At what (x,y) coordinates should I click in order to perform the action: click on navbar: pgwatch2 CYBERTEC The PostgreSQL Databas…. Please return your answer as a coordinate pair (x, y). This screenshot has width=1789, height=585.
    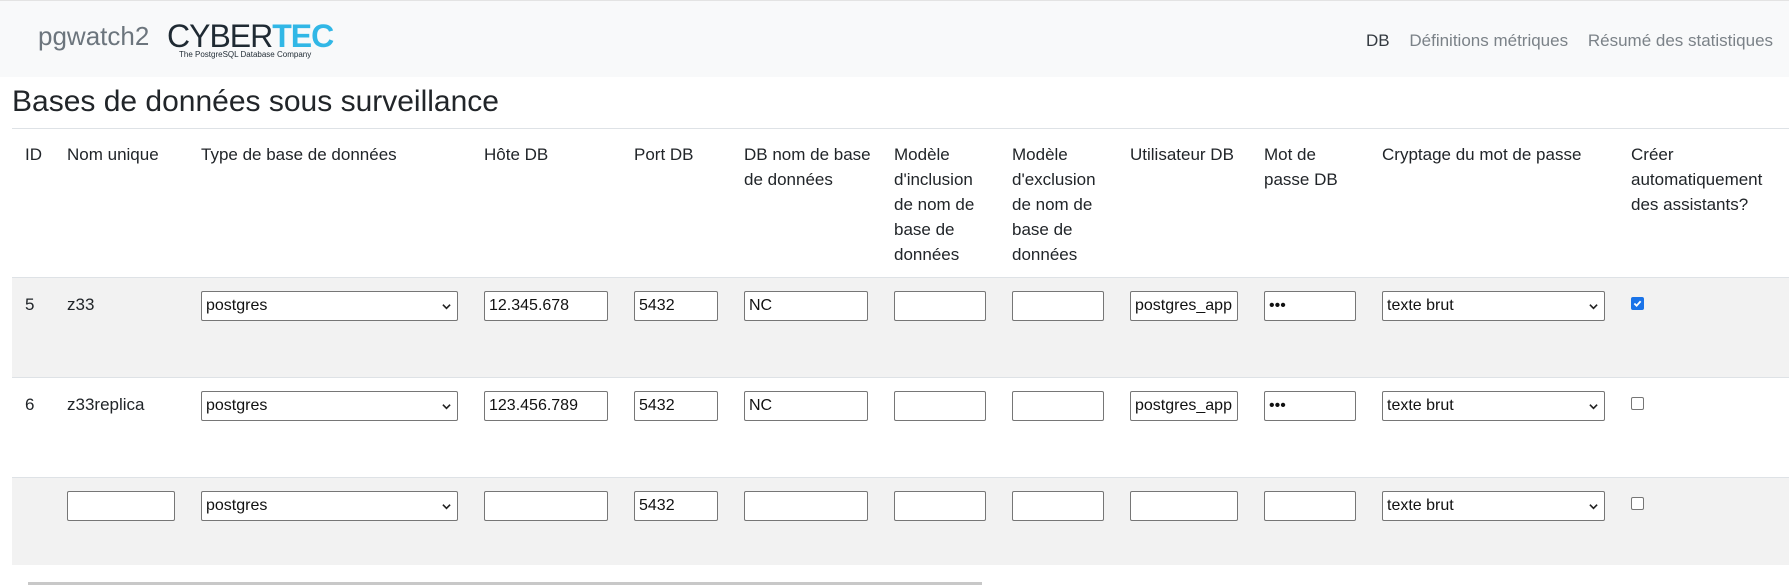
    Looking at the image, I should click on (894, 38).